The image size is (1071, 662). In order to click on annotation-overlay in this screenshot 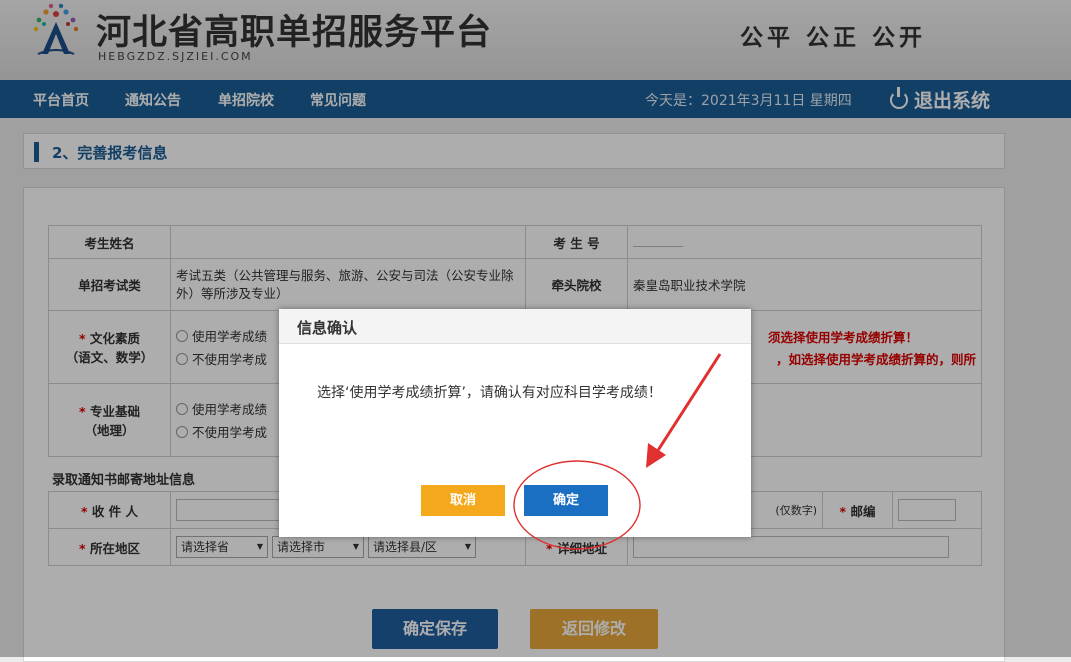, I will do `click(617, 451)`.